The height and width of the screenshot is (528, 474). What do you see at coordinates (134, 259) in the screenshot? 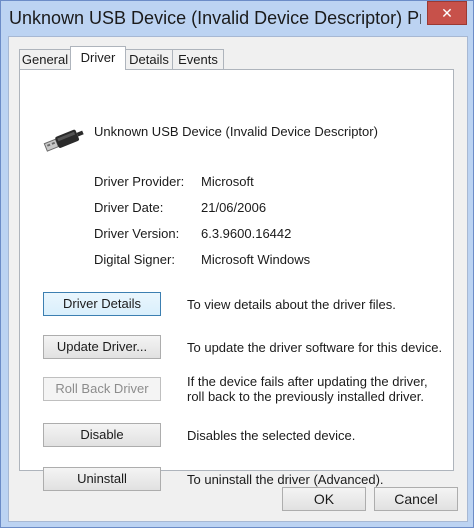
I see `digital-signer-label: Digital Signer:` at bounding box center [134, 259].